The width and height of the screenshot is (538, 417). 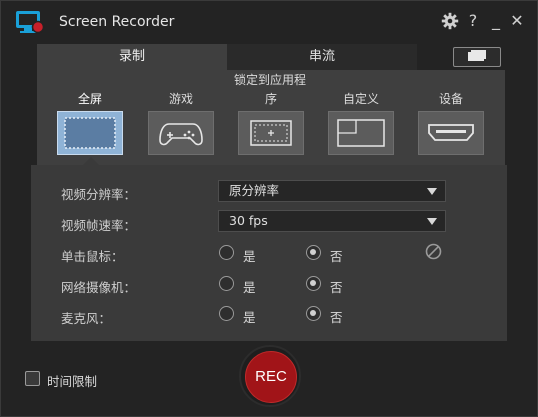 I want to click on title-bar: Screen Recorder ? _ ✕, so click(x=269, y=22).